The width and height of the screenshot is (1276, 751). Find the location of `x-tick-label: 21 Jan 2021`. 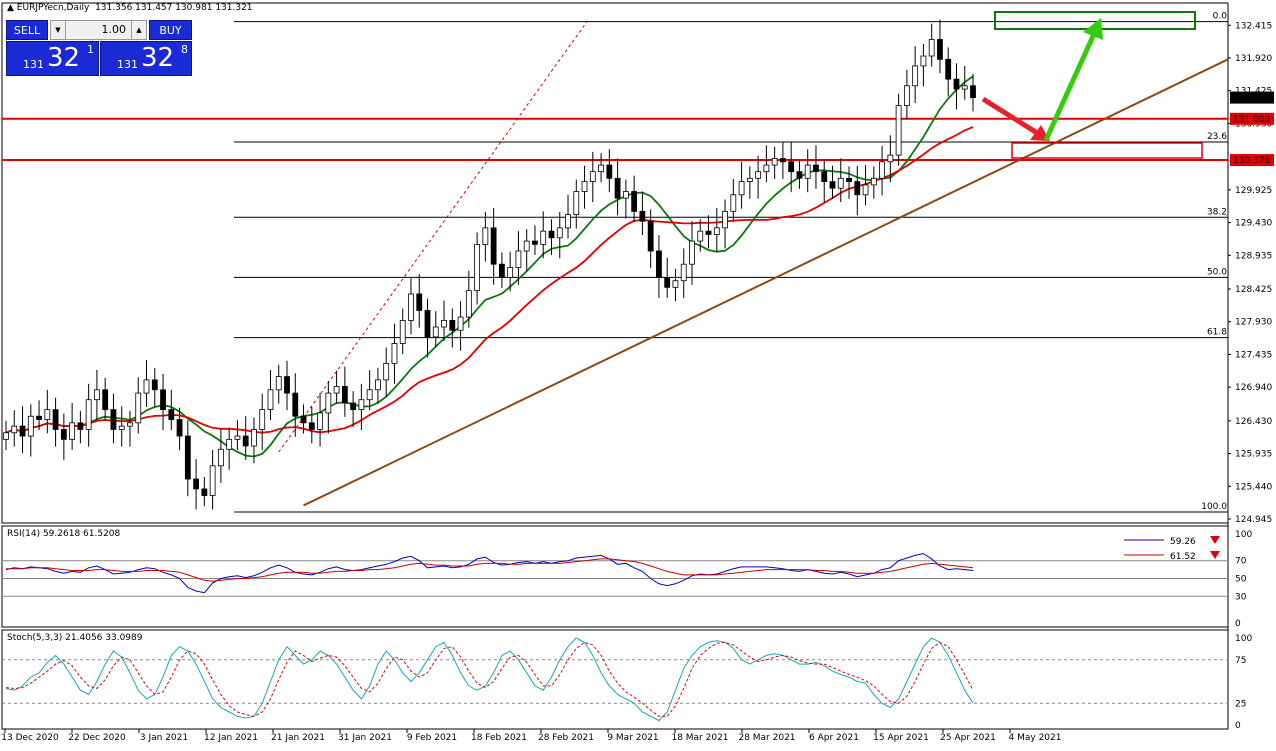

x-tick-label: 21 Jan 2021 is located at coordinates (298, 738).